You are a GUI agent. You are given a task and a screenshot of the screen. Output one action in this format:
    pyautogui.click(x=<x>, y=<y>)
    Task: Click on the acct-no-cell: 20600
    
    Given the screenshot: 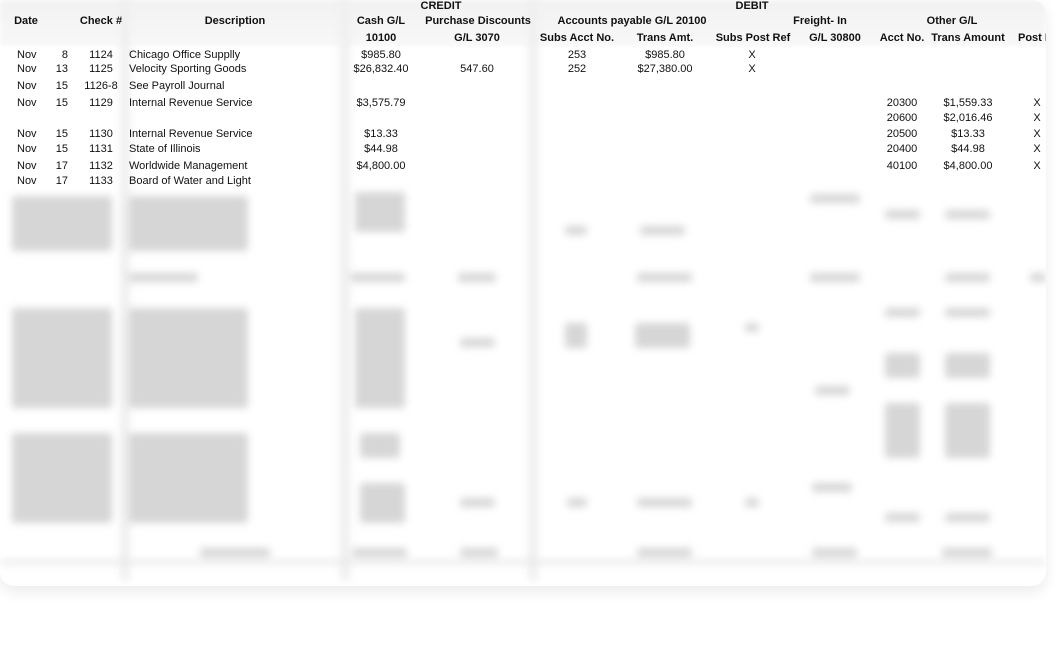 What is the action you would take?
    pyautogui.click(x=902, y=118)
    